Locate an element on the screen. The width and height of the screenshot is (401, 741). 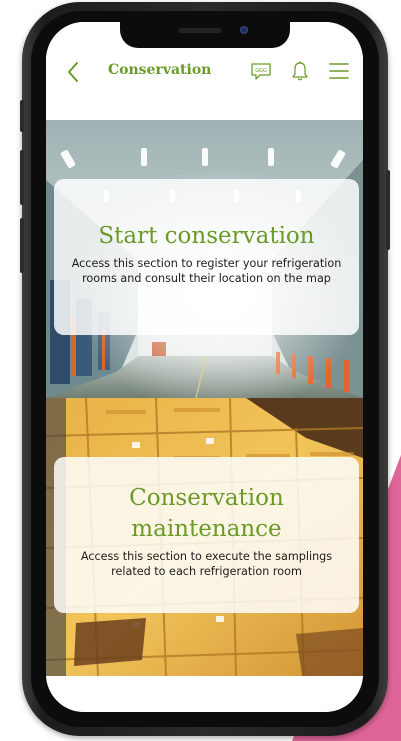
front-camera is located at coordinates (244, 30).